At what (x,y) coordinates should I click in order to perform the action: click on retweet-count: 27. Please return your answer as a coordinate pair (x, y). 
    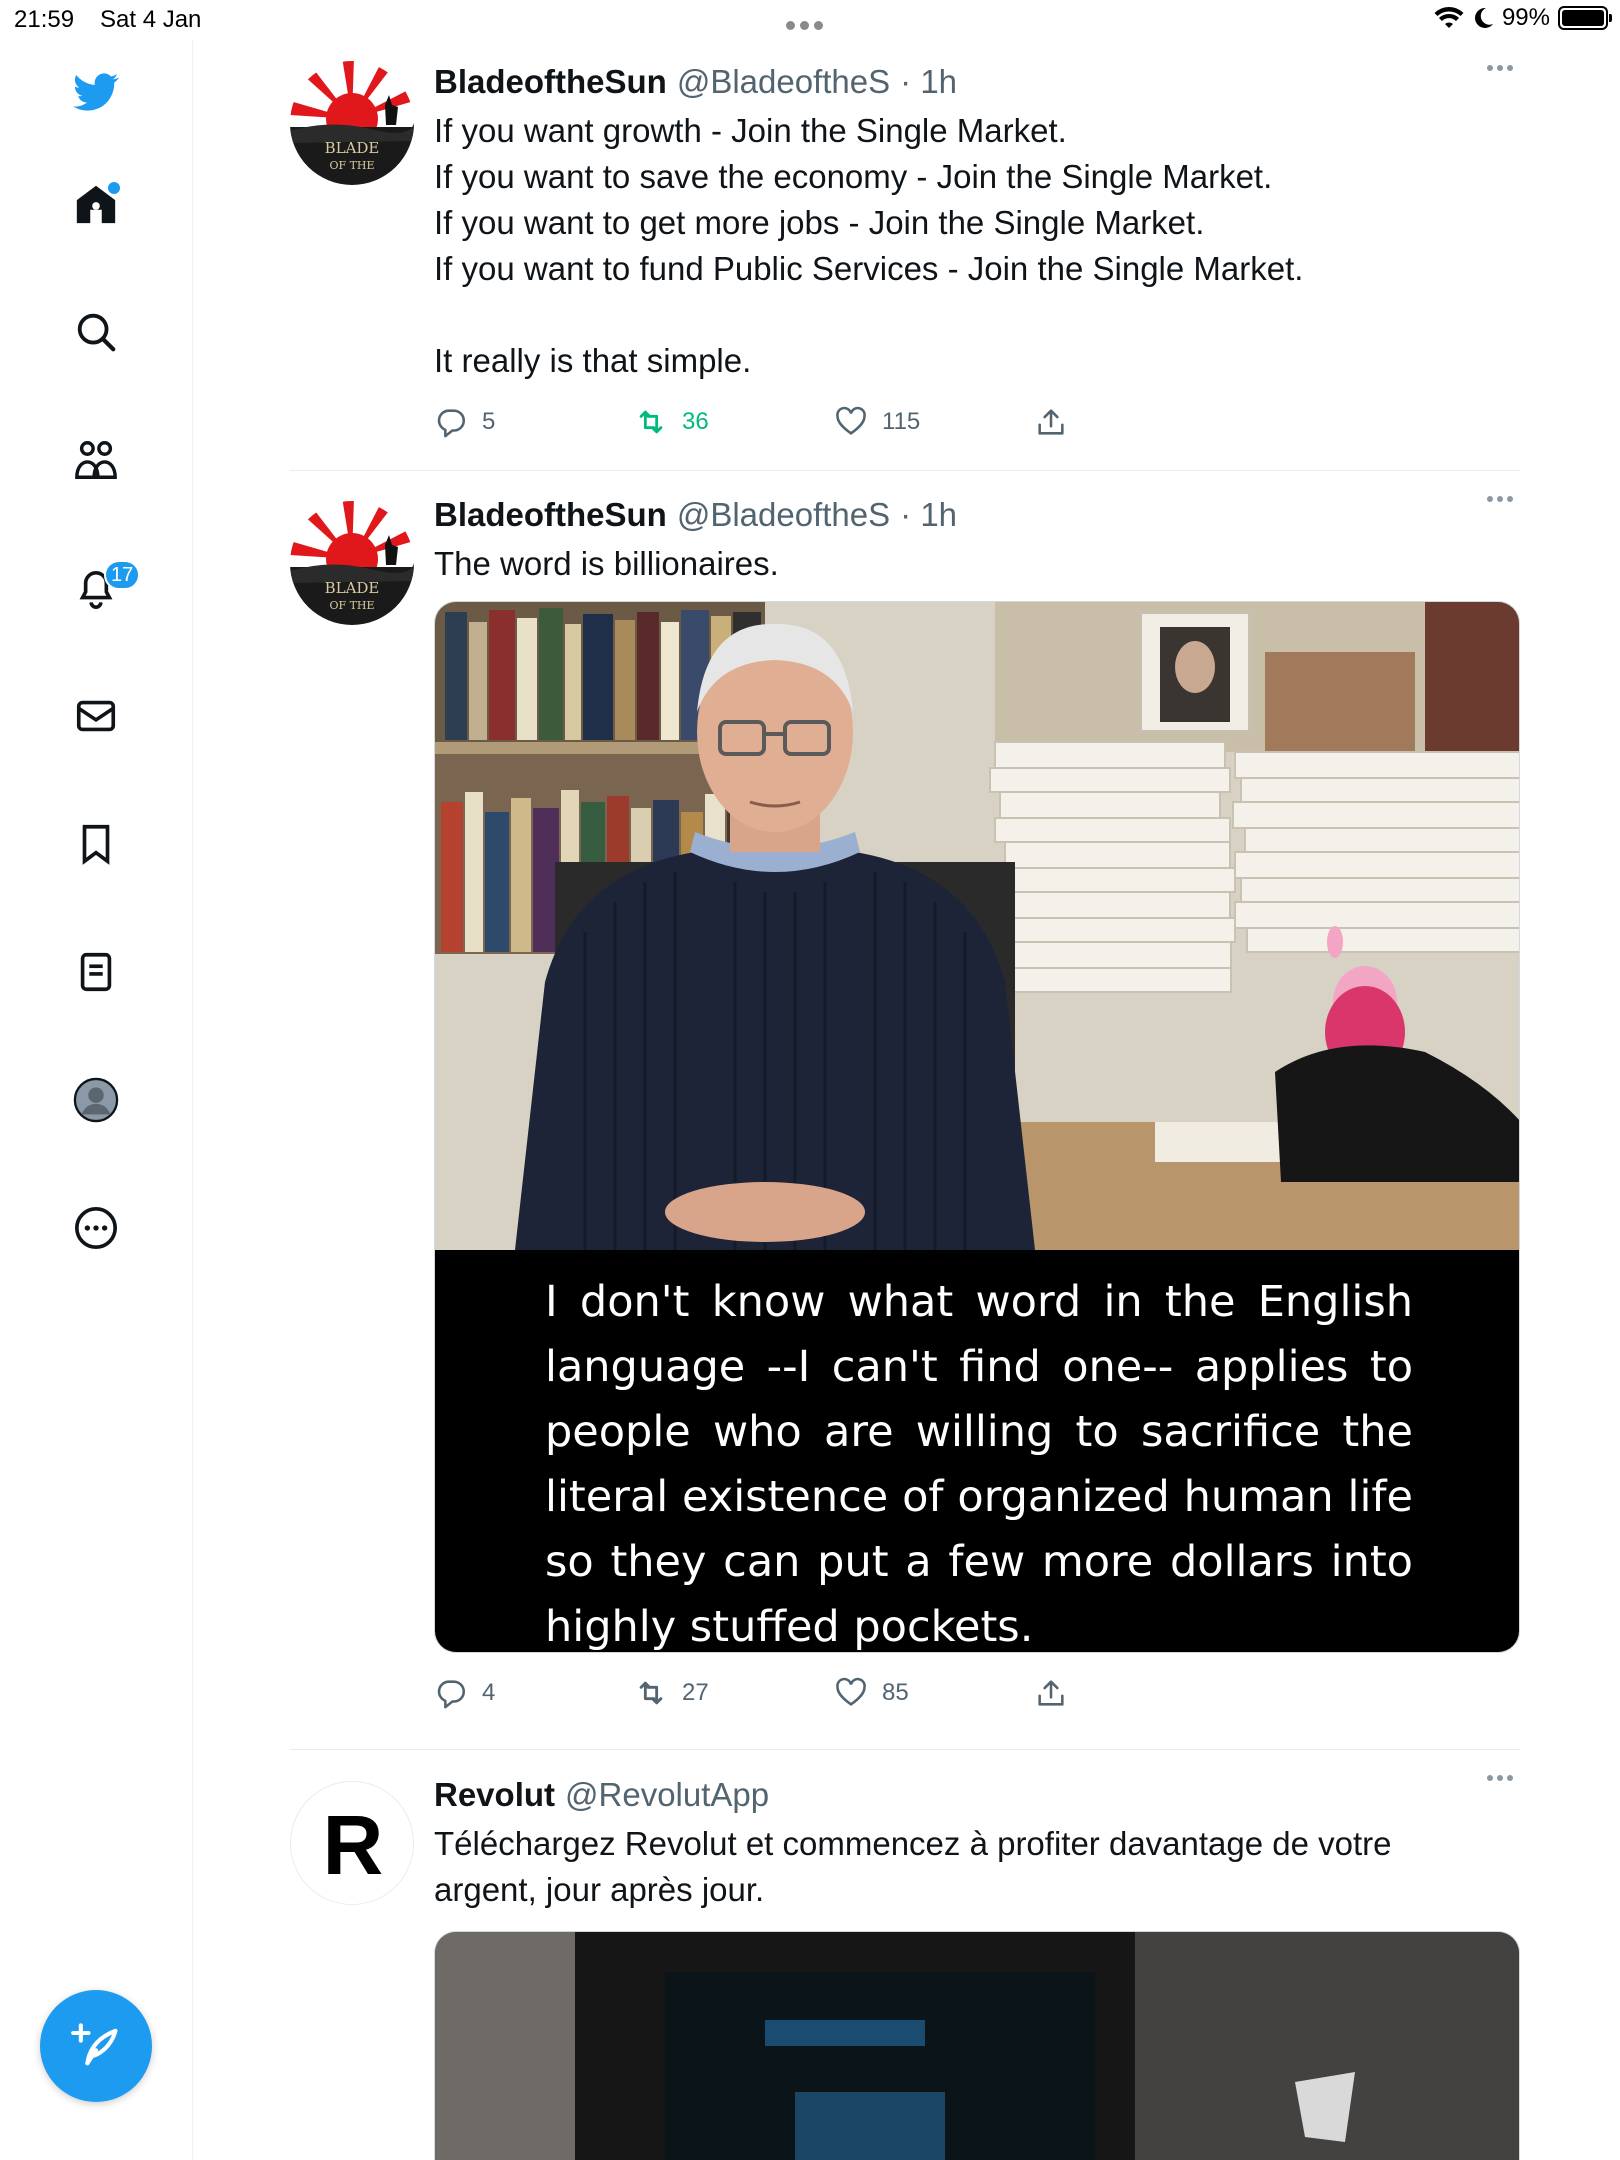
    Looking at the image, I should click on (695, 1692).